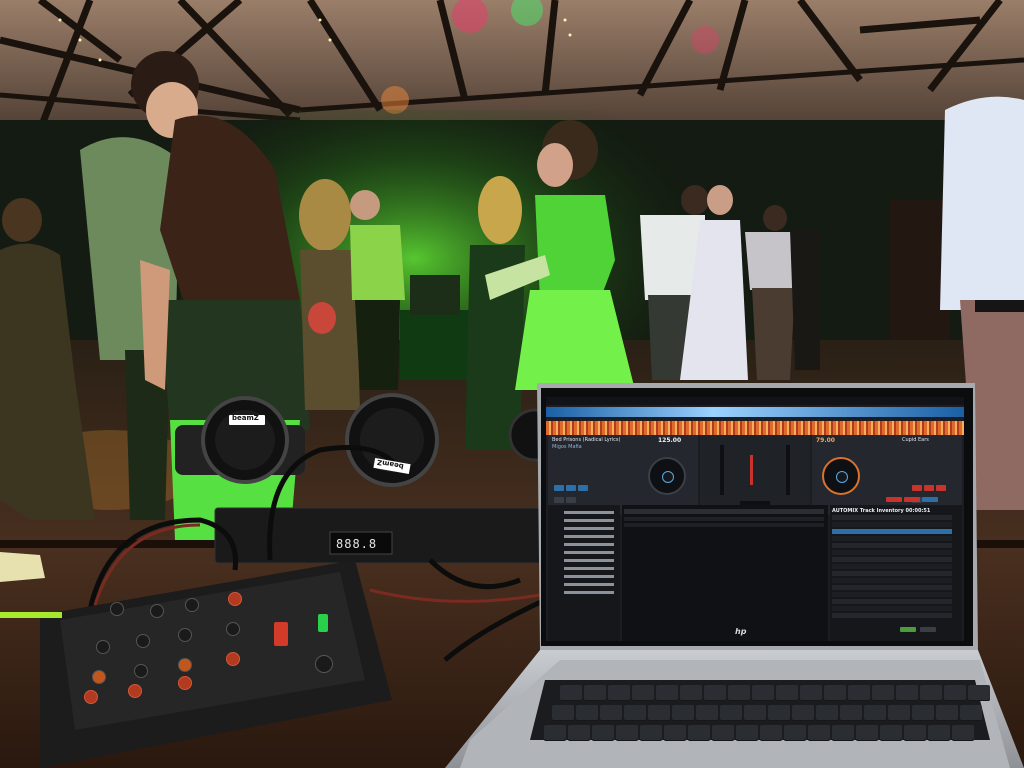  I want to click on deck-left-platter, so click(667, 476).